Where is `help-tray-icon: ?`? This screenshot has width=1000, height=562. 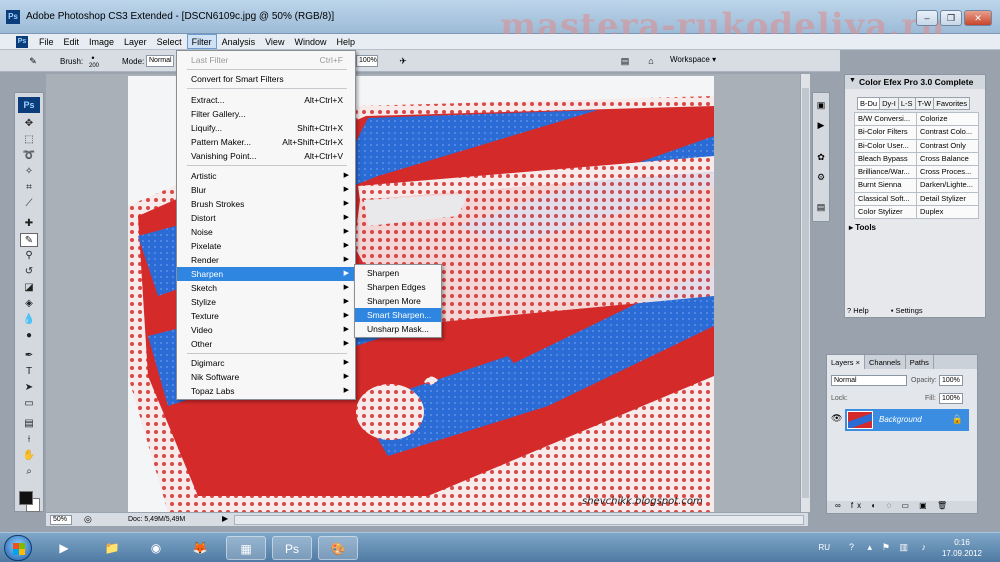
help-tray-icon: ? is located at coordinates (851, 547).